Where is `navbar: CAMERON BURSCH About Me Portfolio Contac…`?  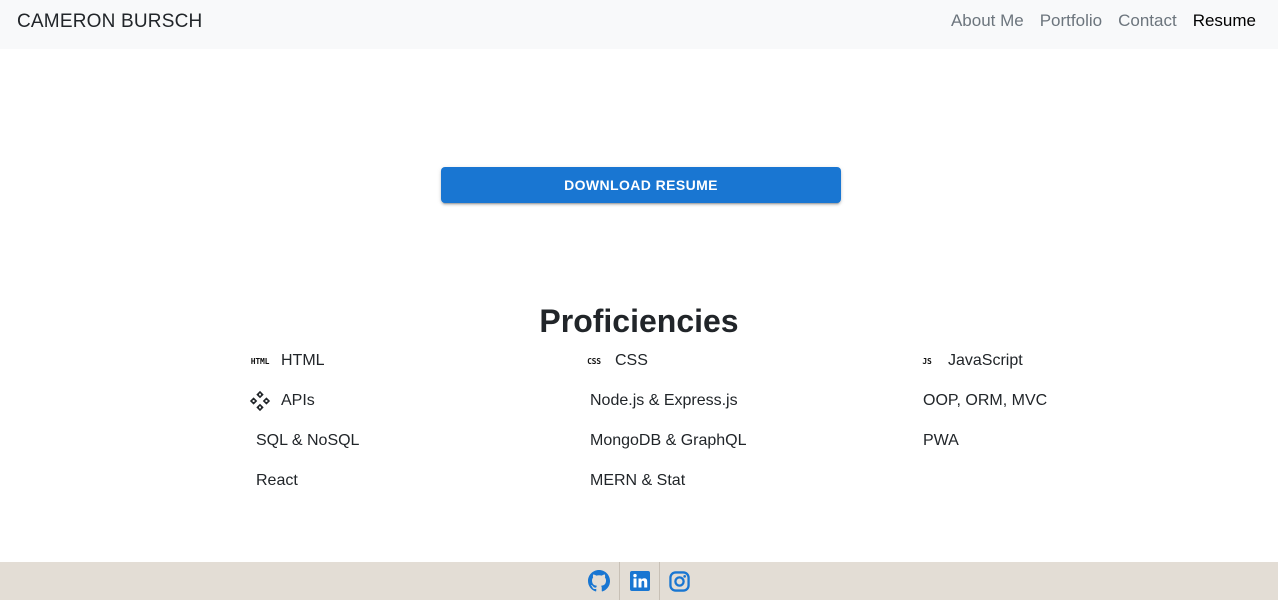
navbar: CAMERON BURSCH About Me Portfolio Contac… is located at coordinates (639, 24).